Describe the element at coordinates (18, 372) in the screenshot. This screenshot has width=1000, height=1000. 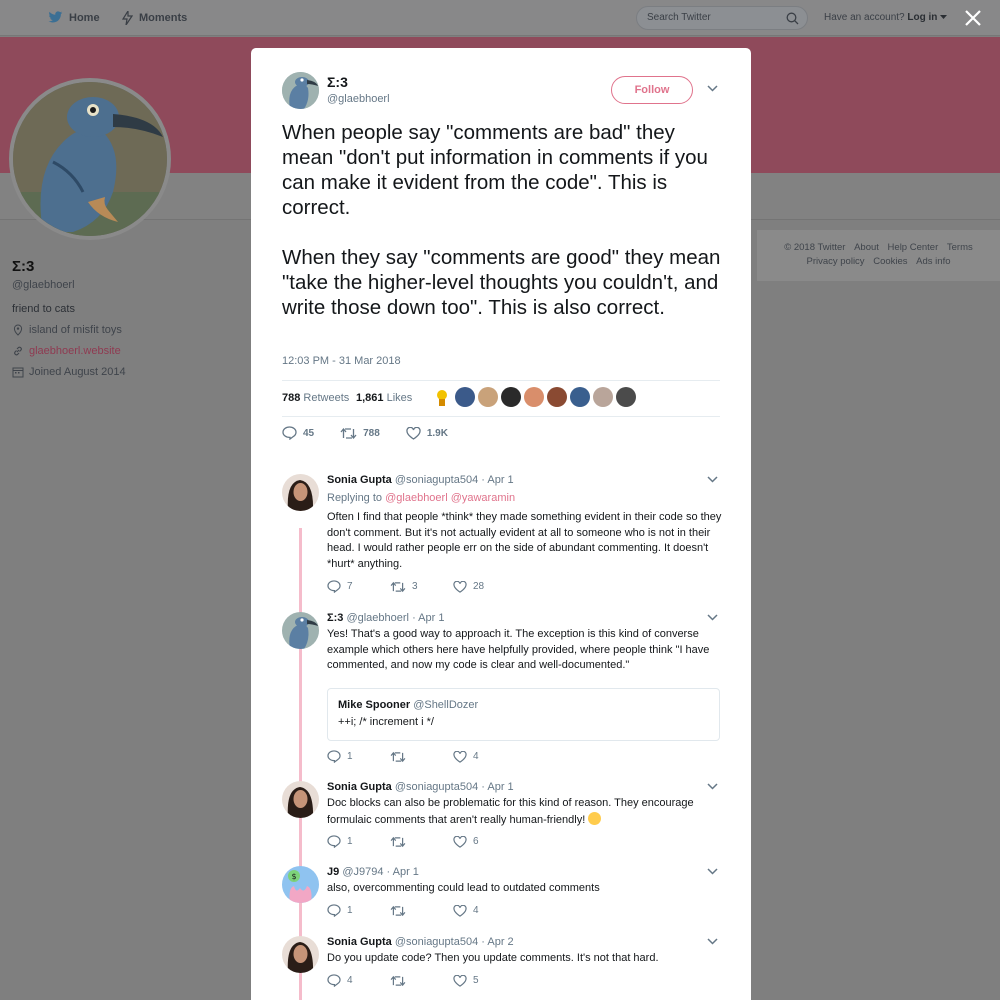
I see `calendar-icon` at that location.